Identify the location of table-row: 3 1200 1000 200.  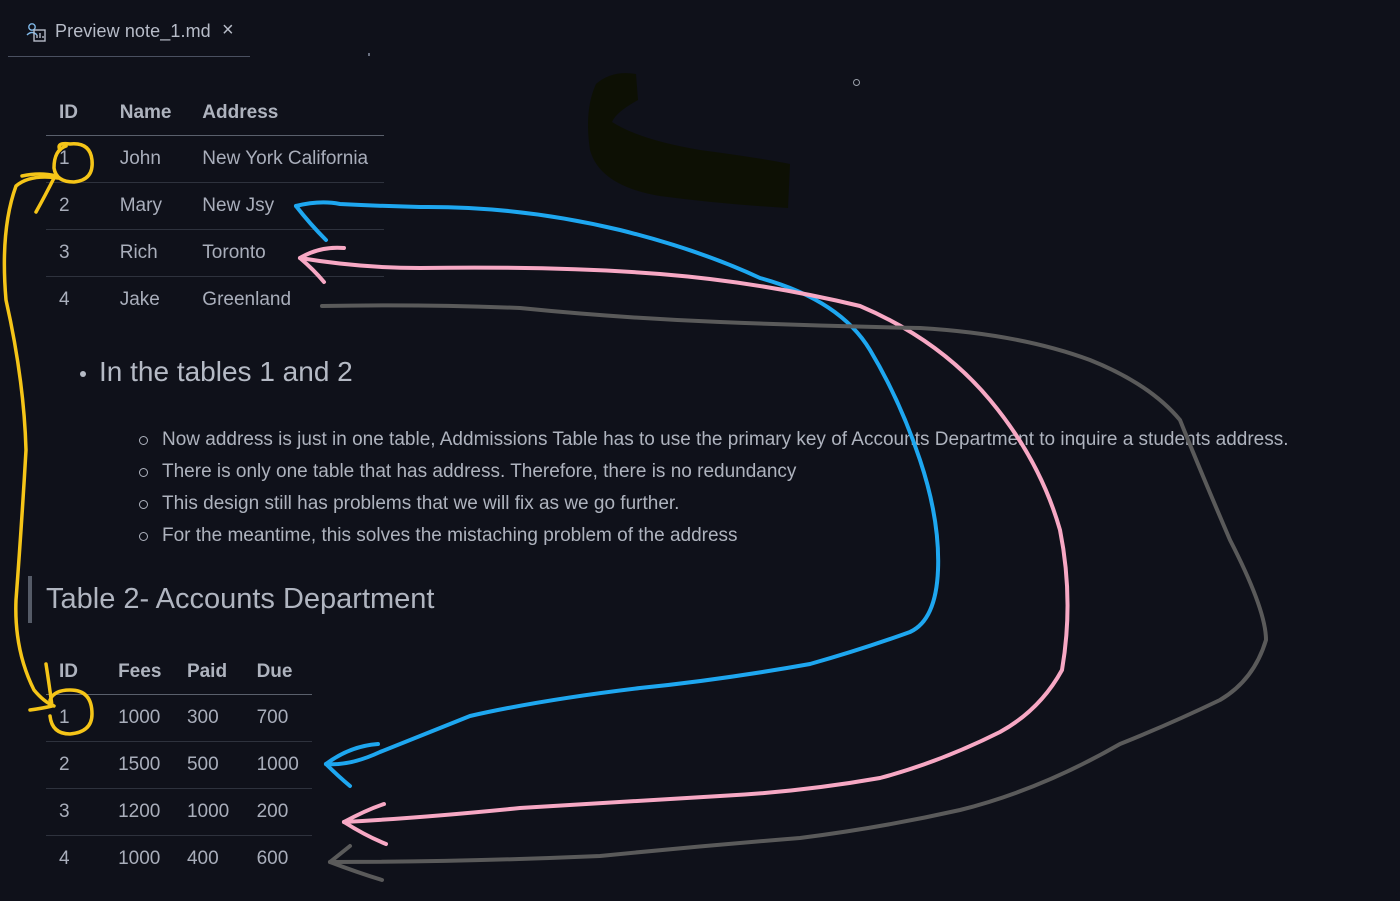
(179, 812).